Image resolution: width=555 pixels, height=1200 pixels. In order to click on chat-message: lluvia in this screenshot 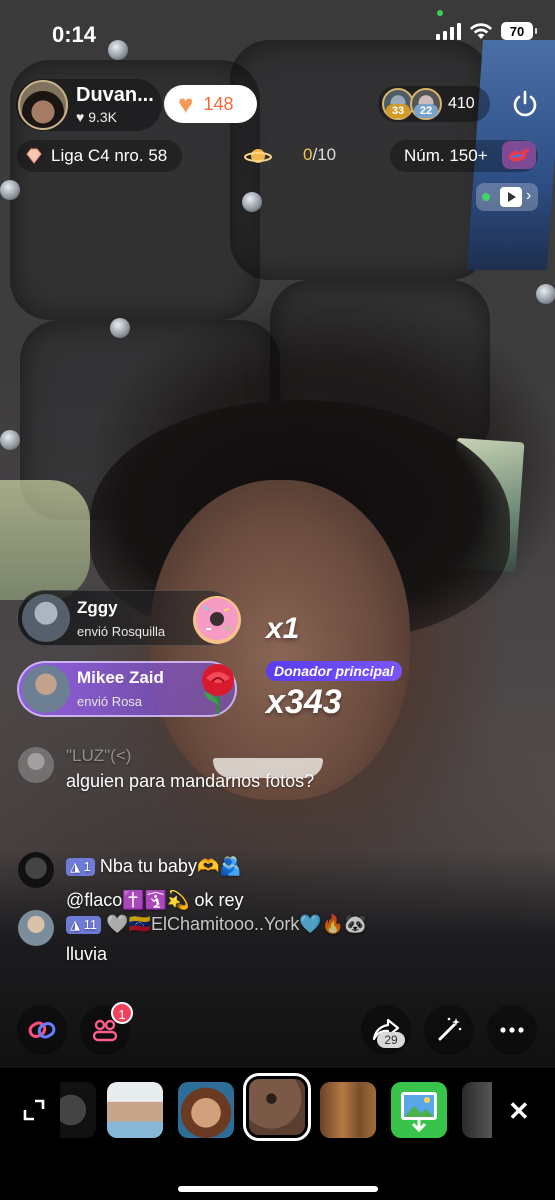, I will do `click(87, 954)`.